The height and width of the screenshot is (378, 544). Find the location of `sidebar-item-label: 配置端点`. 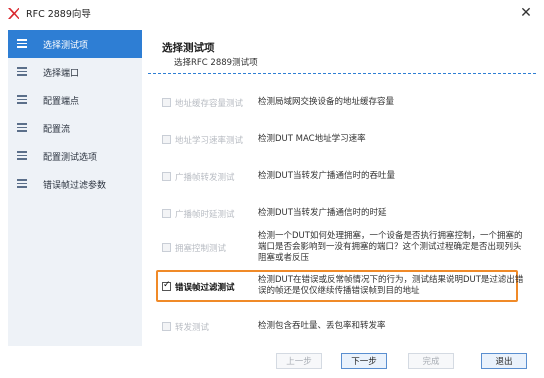

sidebar-item-label: 配置端点 is located at coordinates (61, 101).